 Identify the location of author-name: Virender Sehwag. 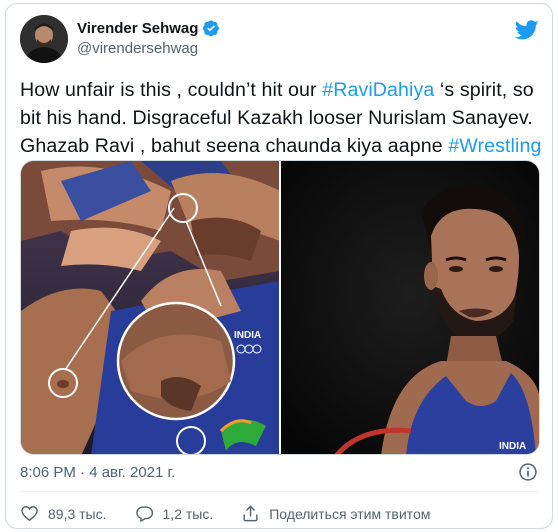
(148, 28).